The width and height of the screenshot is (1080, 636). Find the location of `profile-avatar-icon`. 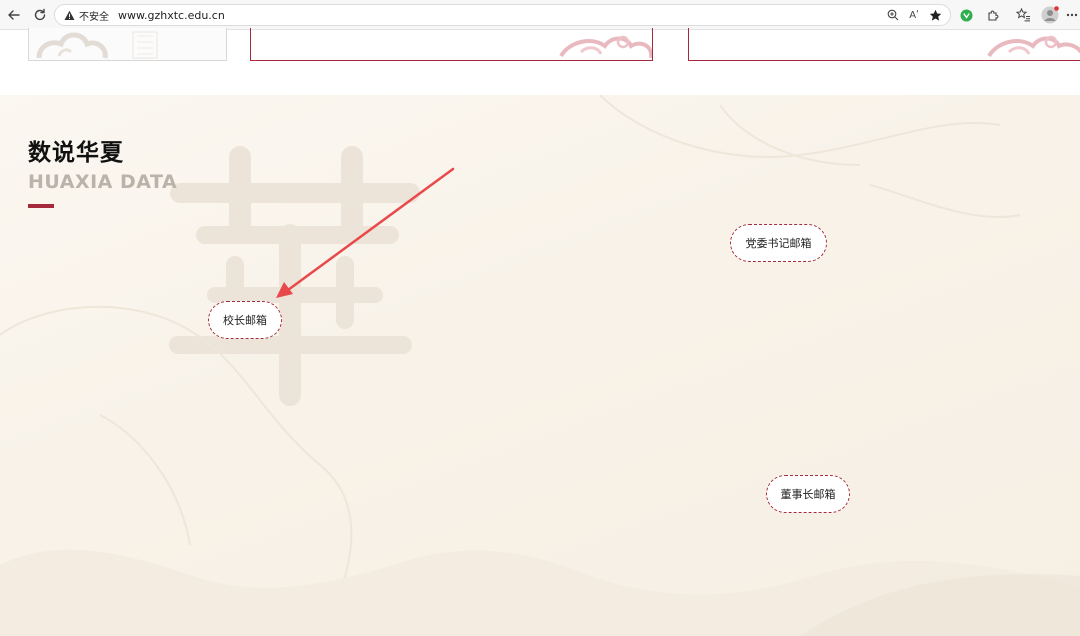

profile-avatar-icon is located at coordinates (1050, 15).